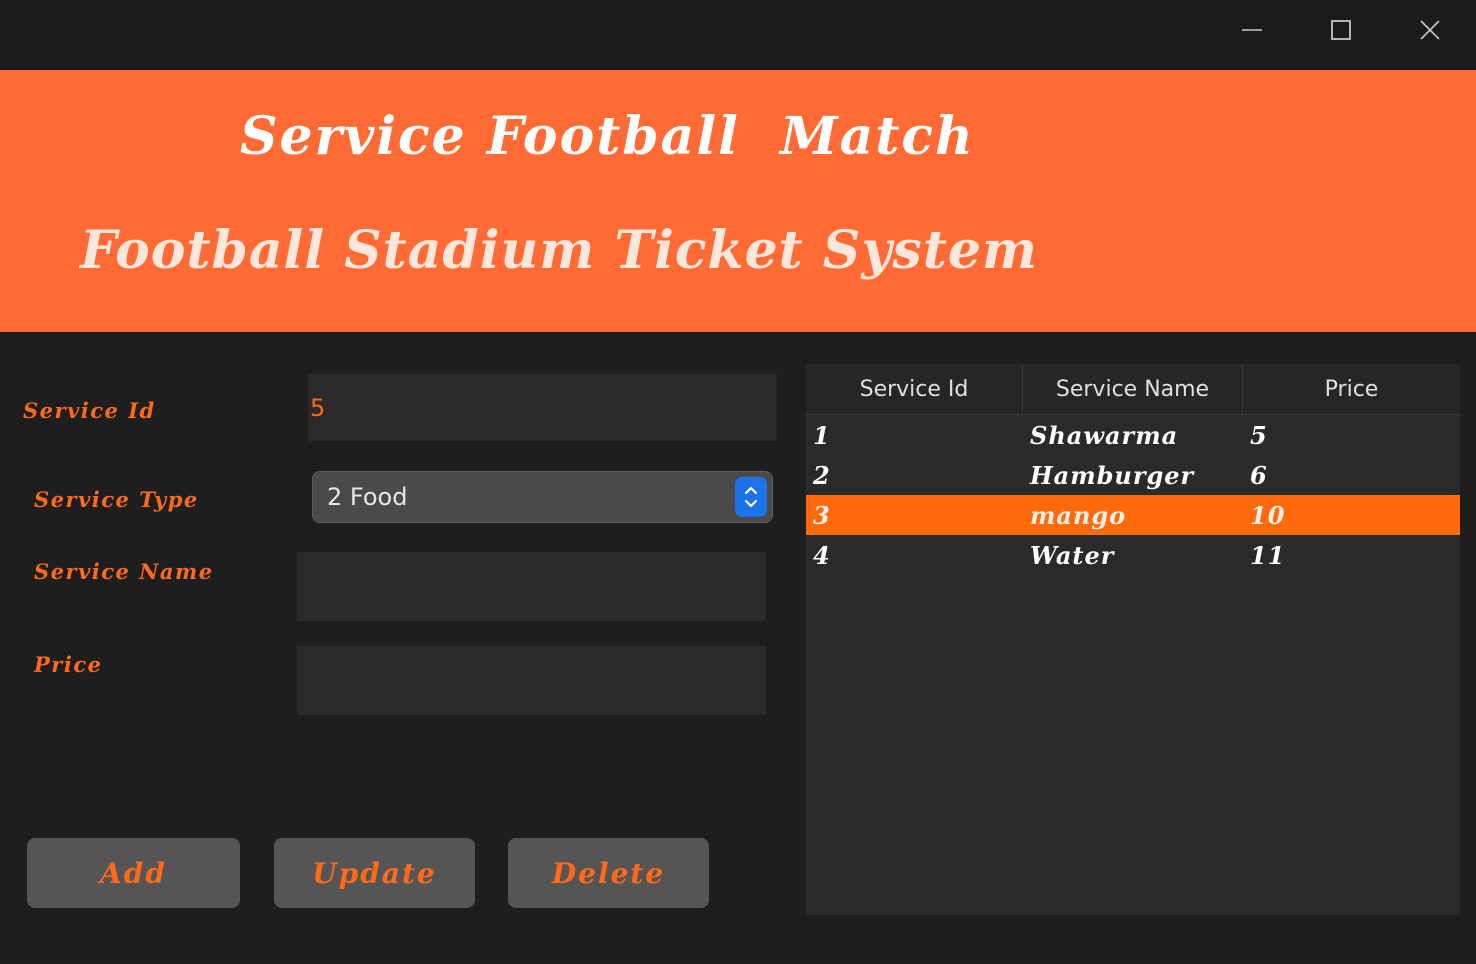 This screenshot has width=1476, height=964. What do you see at coordinates (607, 136) in the screenshot?
I see `page-title: Service Football Match` at bounding box center [607, 136].